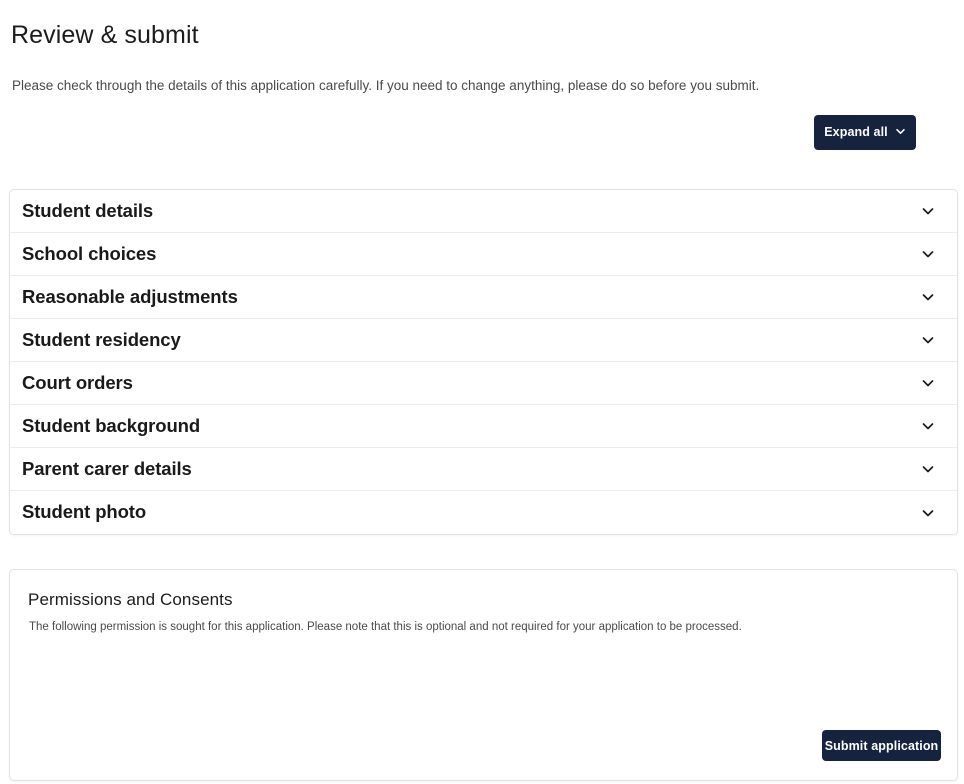 This screenshot has height=784, width=964. I want to click on accordion-section-court-orders: Court orders, so click(483, 383).